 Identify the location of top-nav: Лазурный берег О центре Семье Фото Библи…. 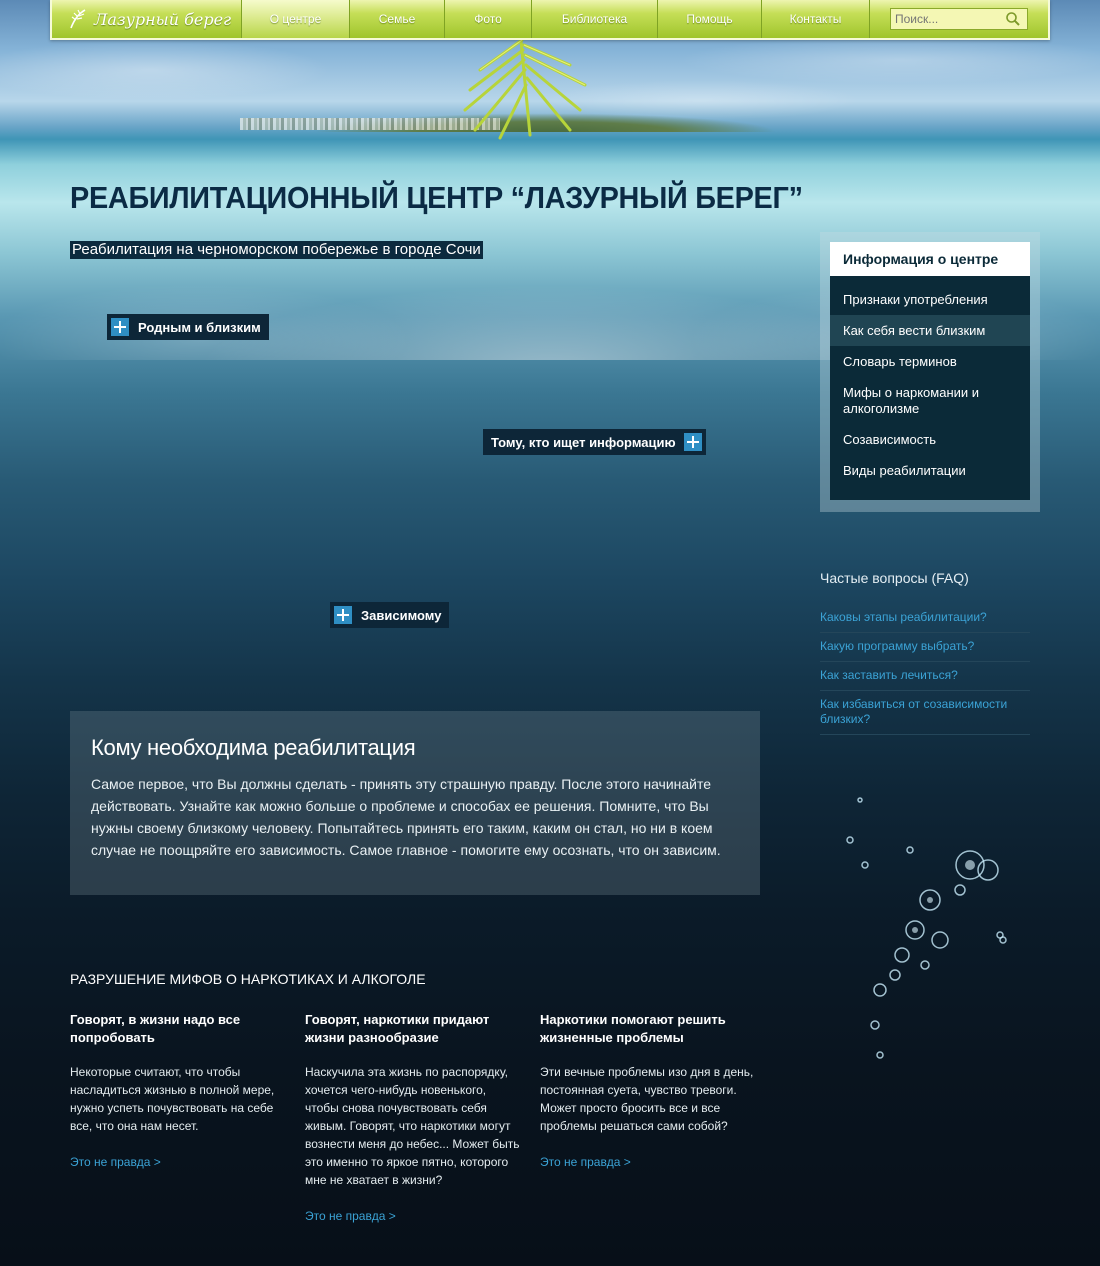
(550, 20).